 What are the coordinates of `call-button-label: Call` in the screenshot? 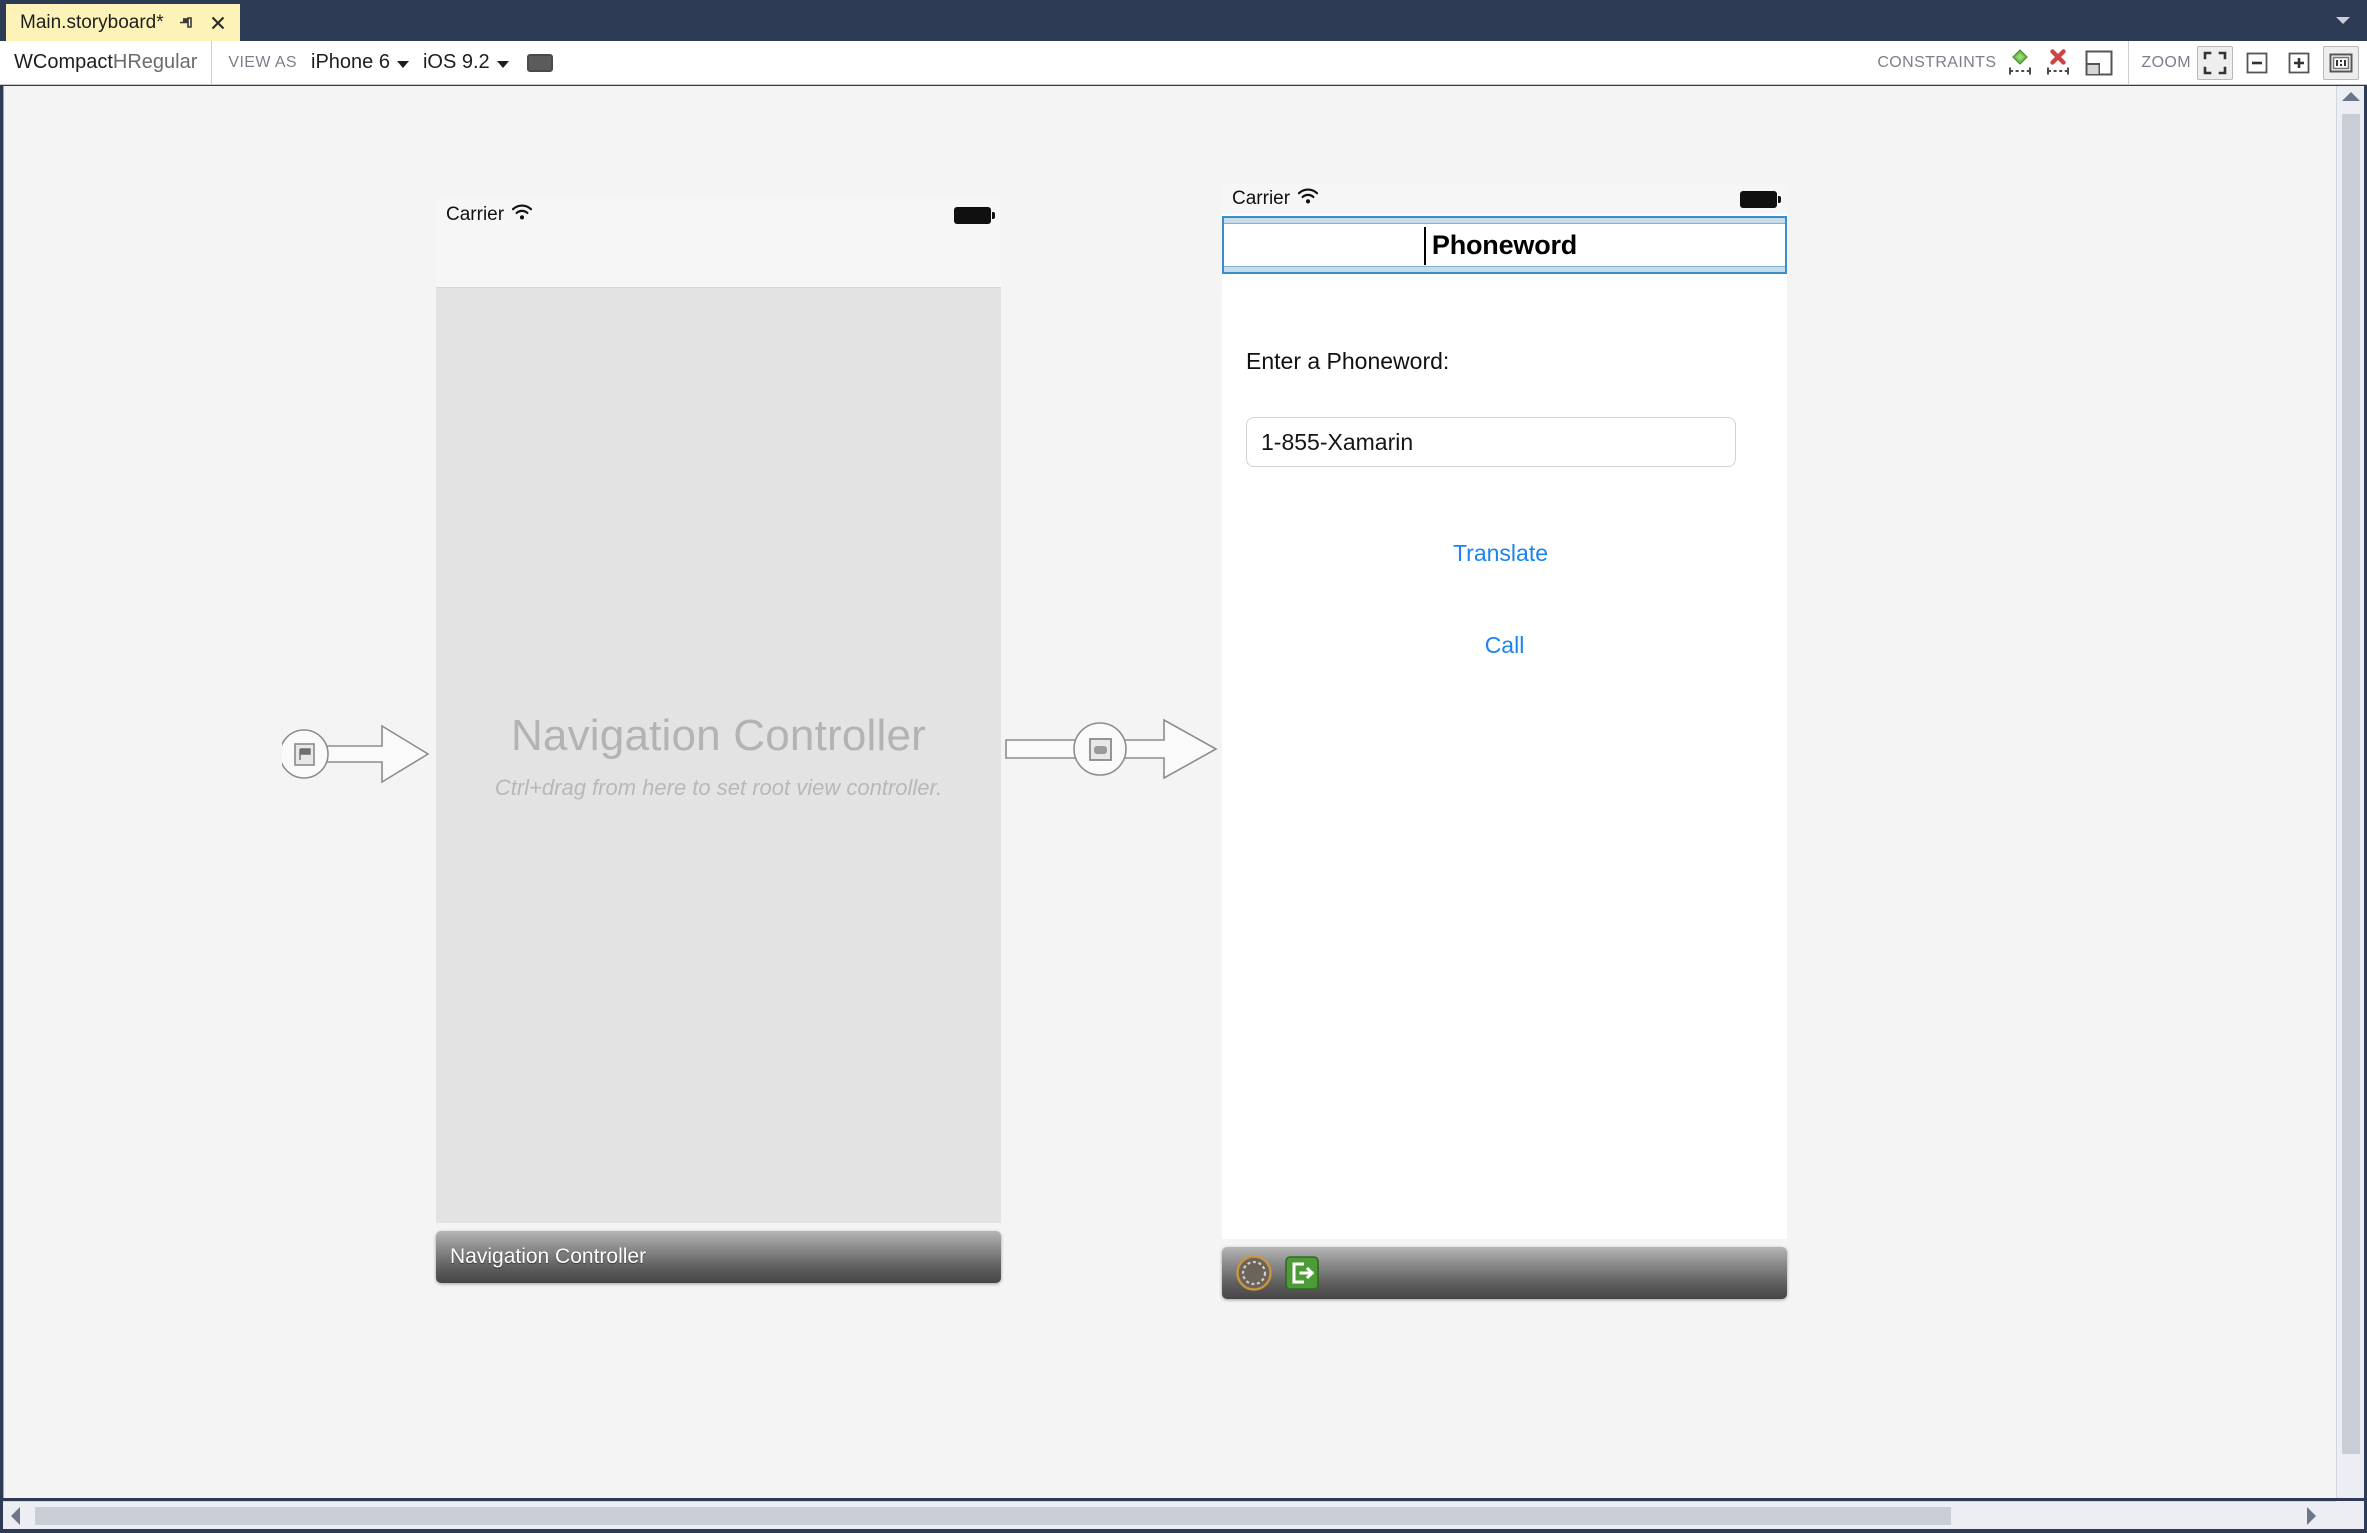 It's located at (1504, 645).